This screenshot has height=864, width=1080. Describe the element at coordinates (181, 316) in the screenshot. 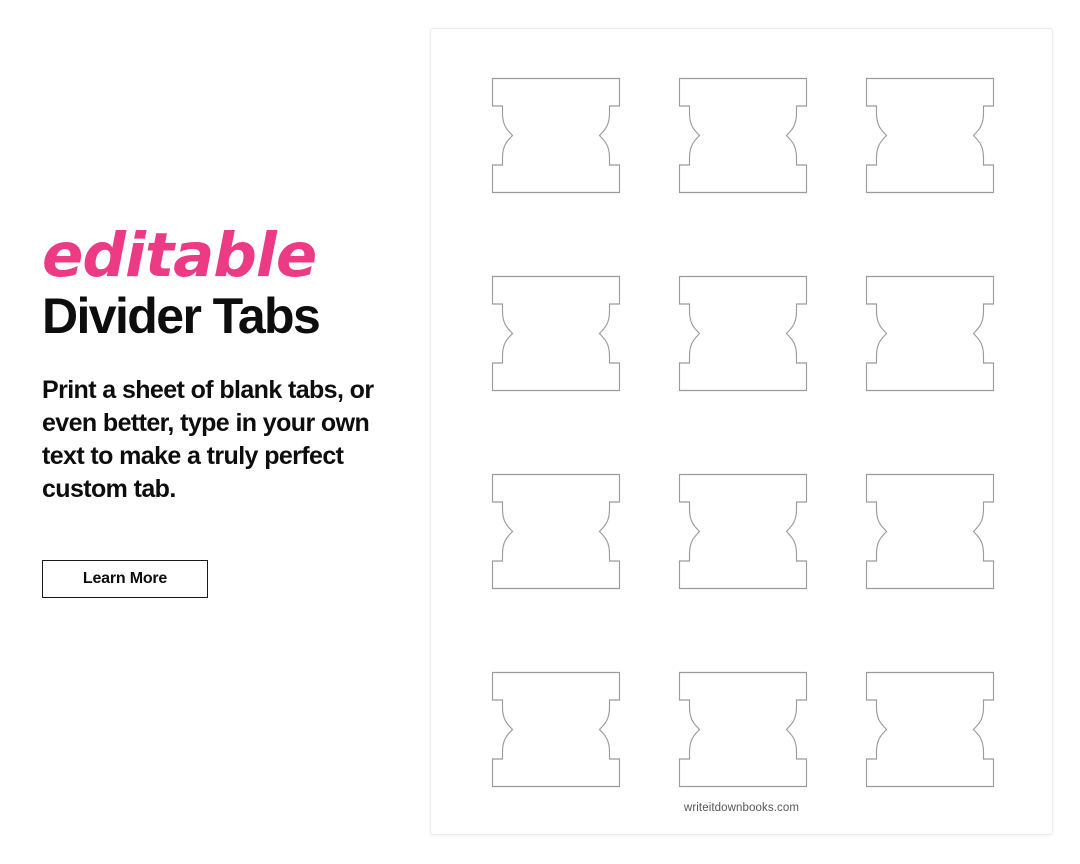

I see `page-title: Divider Tabs` at that location.